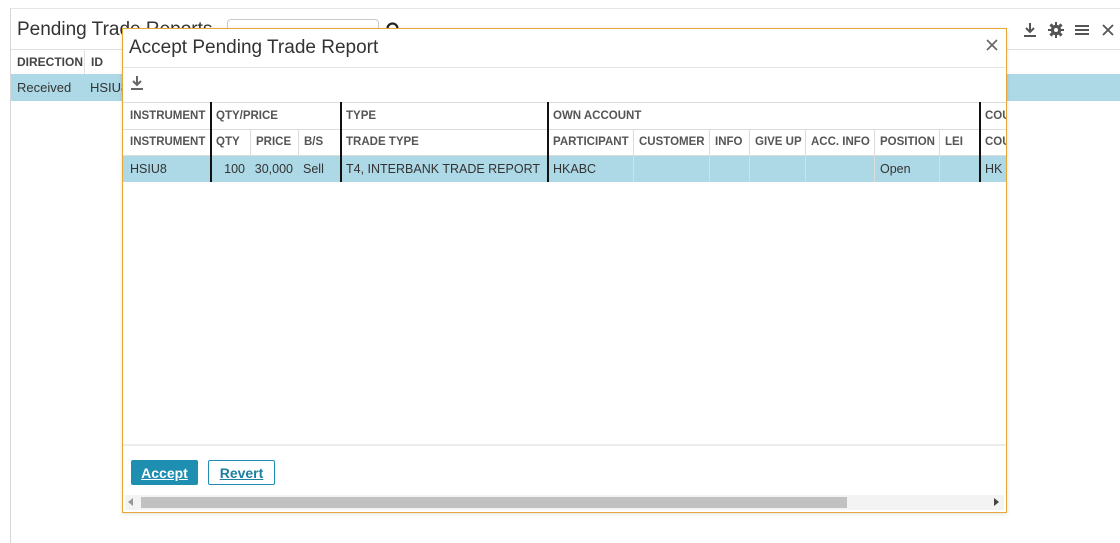 The image size is (1120, 543). I want to click on cell-counterparty: HK, so click(994, 169).